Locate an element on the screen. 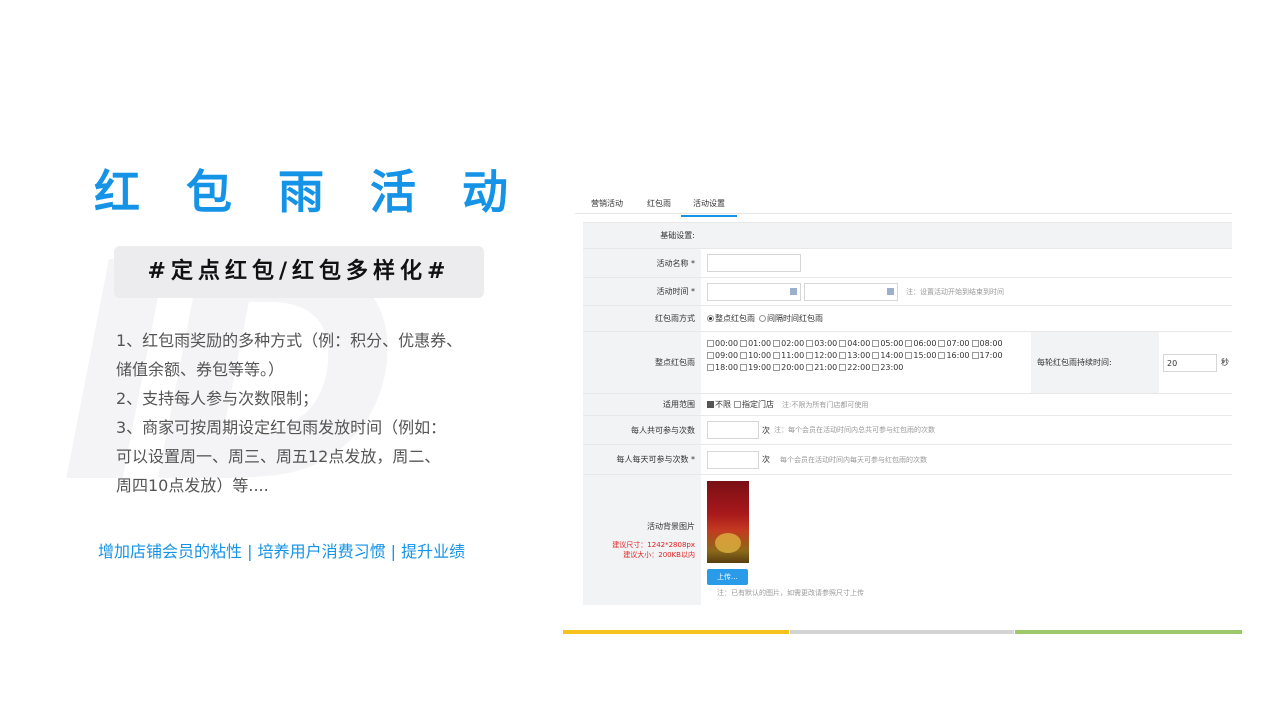 The height and width of the screenshot is (720, 1280). hour-option: 09:00 is located at coordinates (722, 356).